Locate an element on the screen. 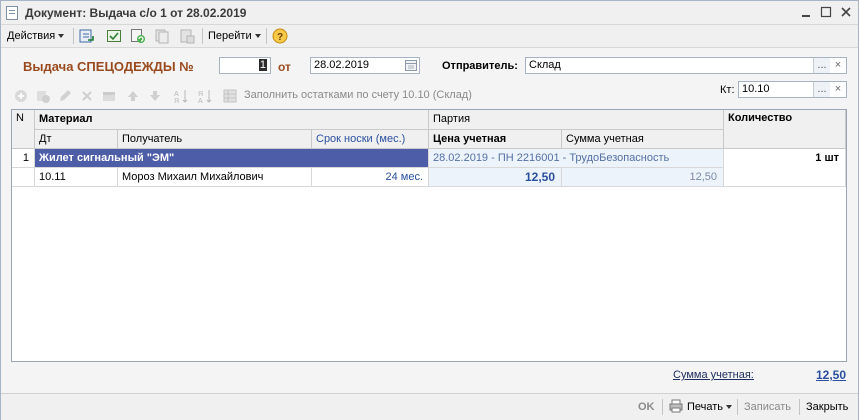 This screenshot has height=420, width=859. sum-total-value: 12,50 is located at coordinates (831, 375).